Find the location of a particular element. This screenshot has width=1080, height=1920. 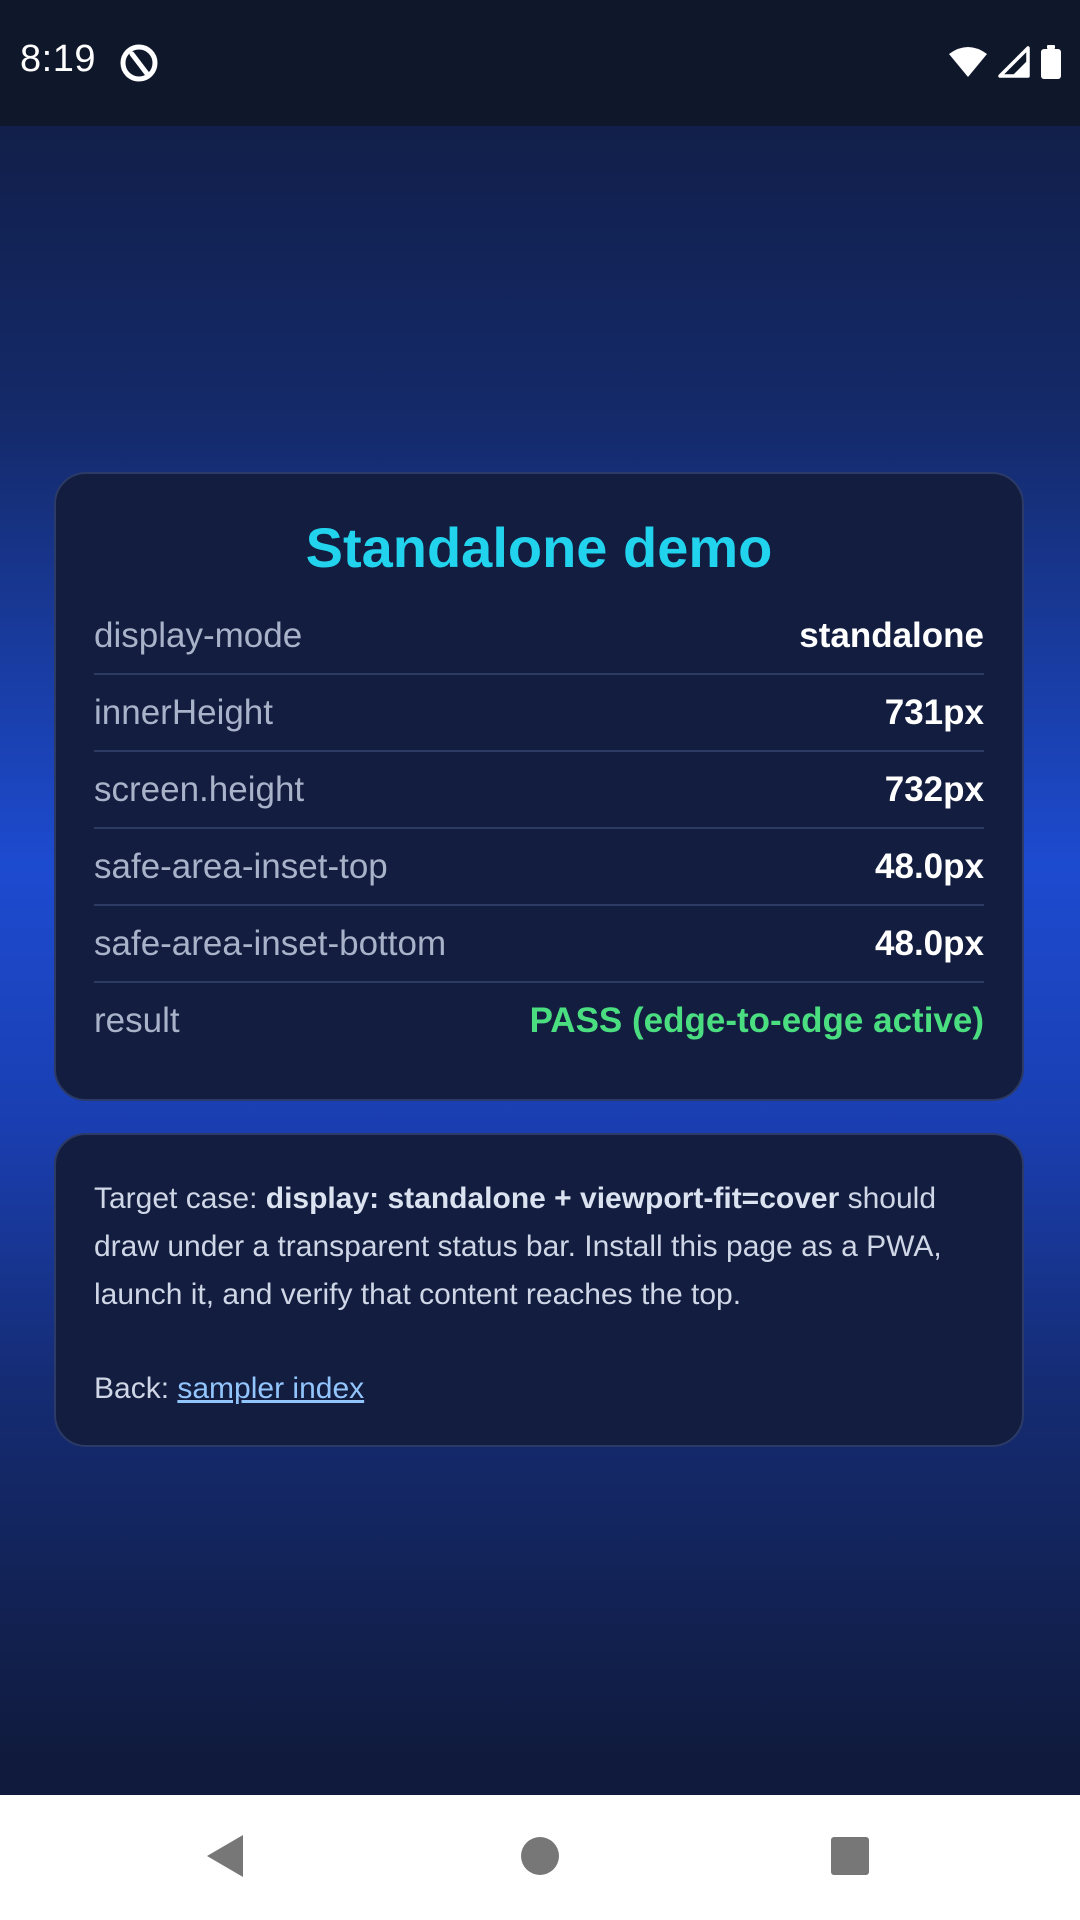

row-value: 732px is located at coordinates (934, 789).